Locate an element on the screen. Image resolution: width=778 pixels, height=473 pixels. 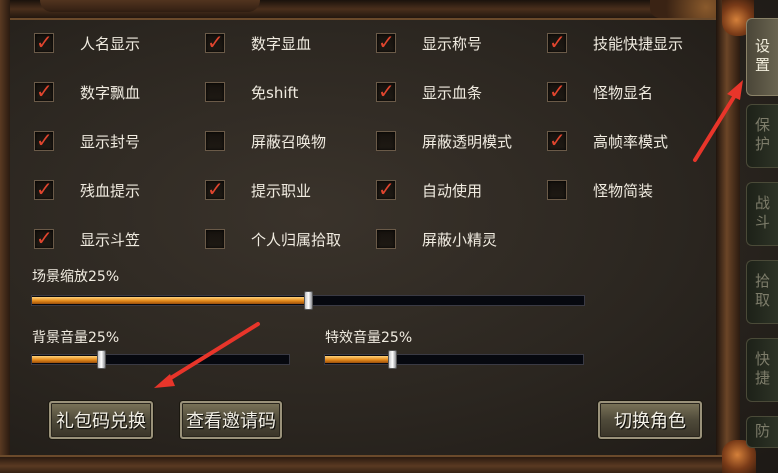
arrow-to-settings-tab is located at coordinates (718, 121).